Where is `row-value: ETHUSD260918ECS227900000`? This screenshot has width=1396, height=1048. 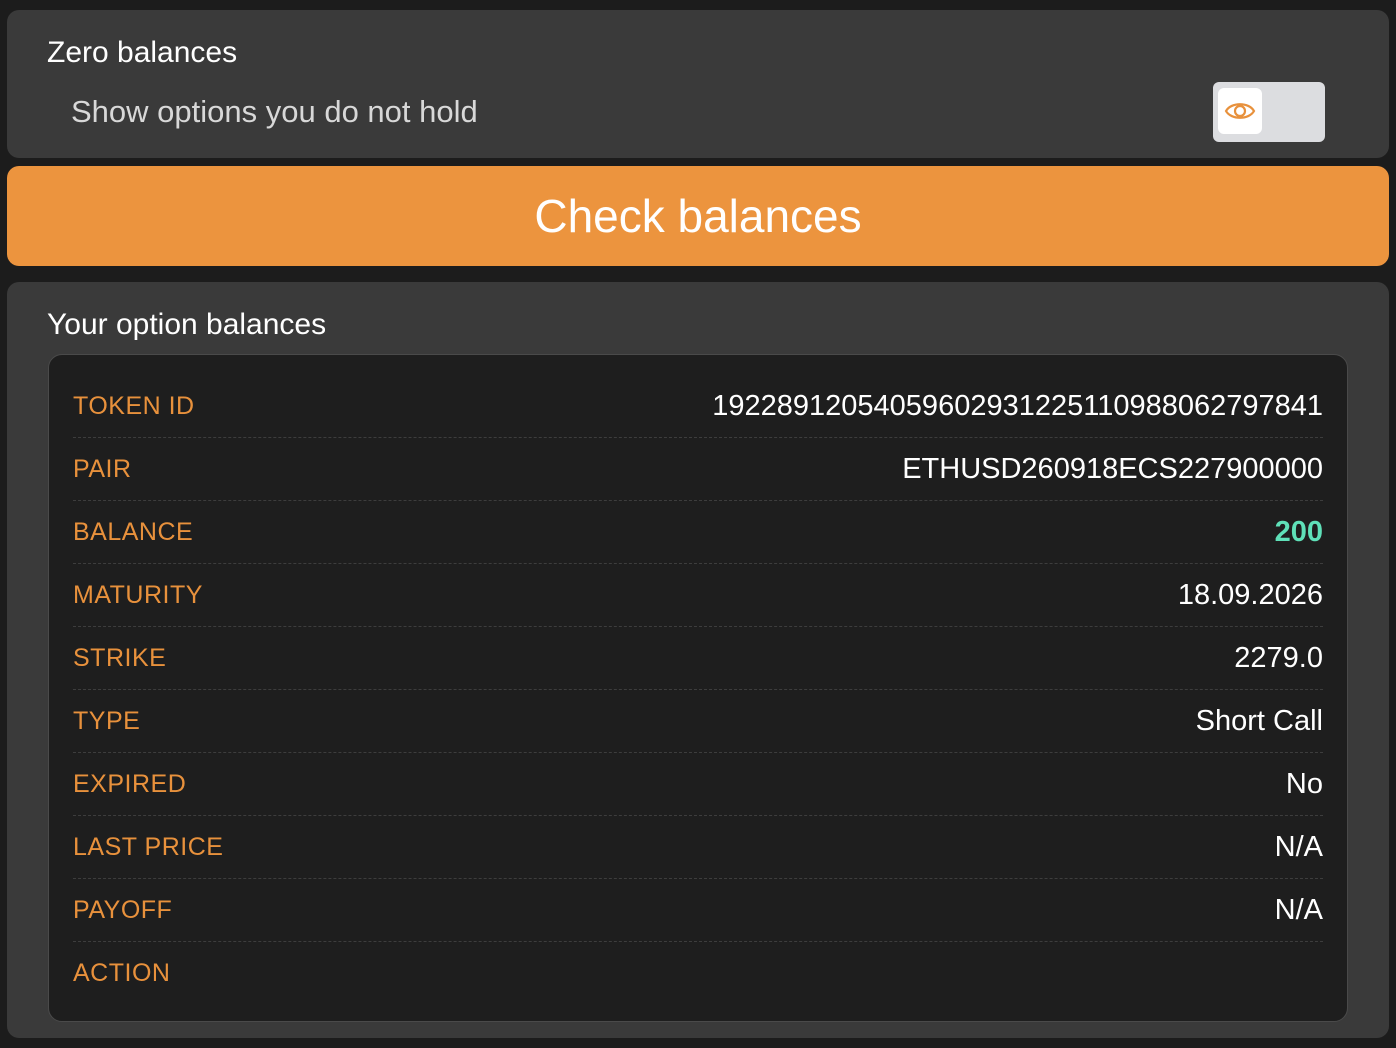 row-value: ETHUSD260918ECS227900000 is located at coordinates (1112, 468).